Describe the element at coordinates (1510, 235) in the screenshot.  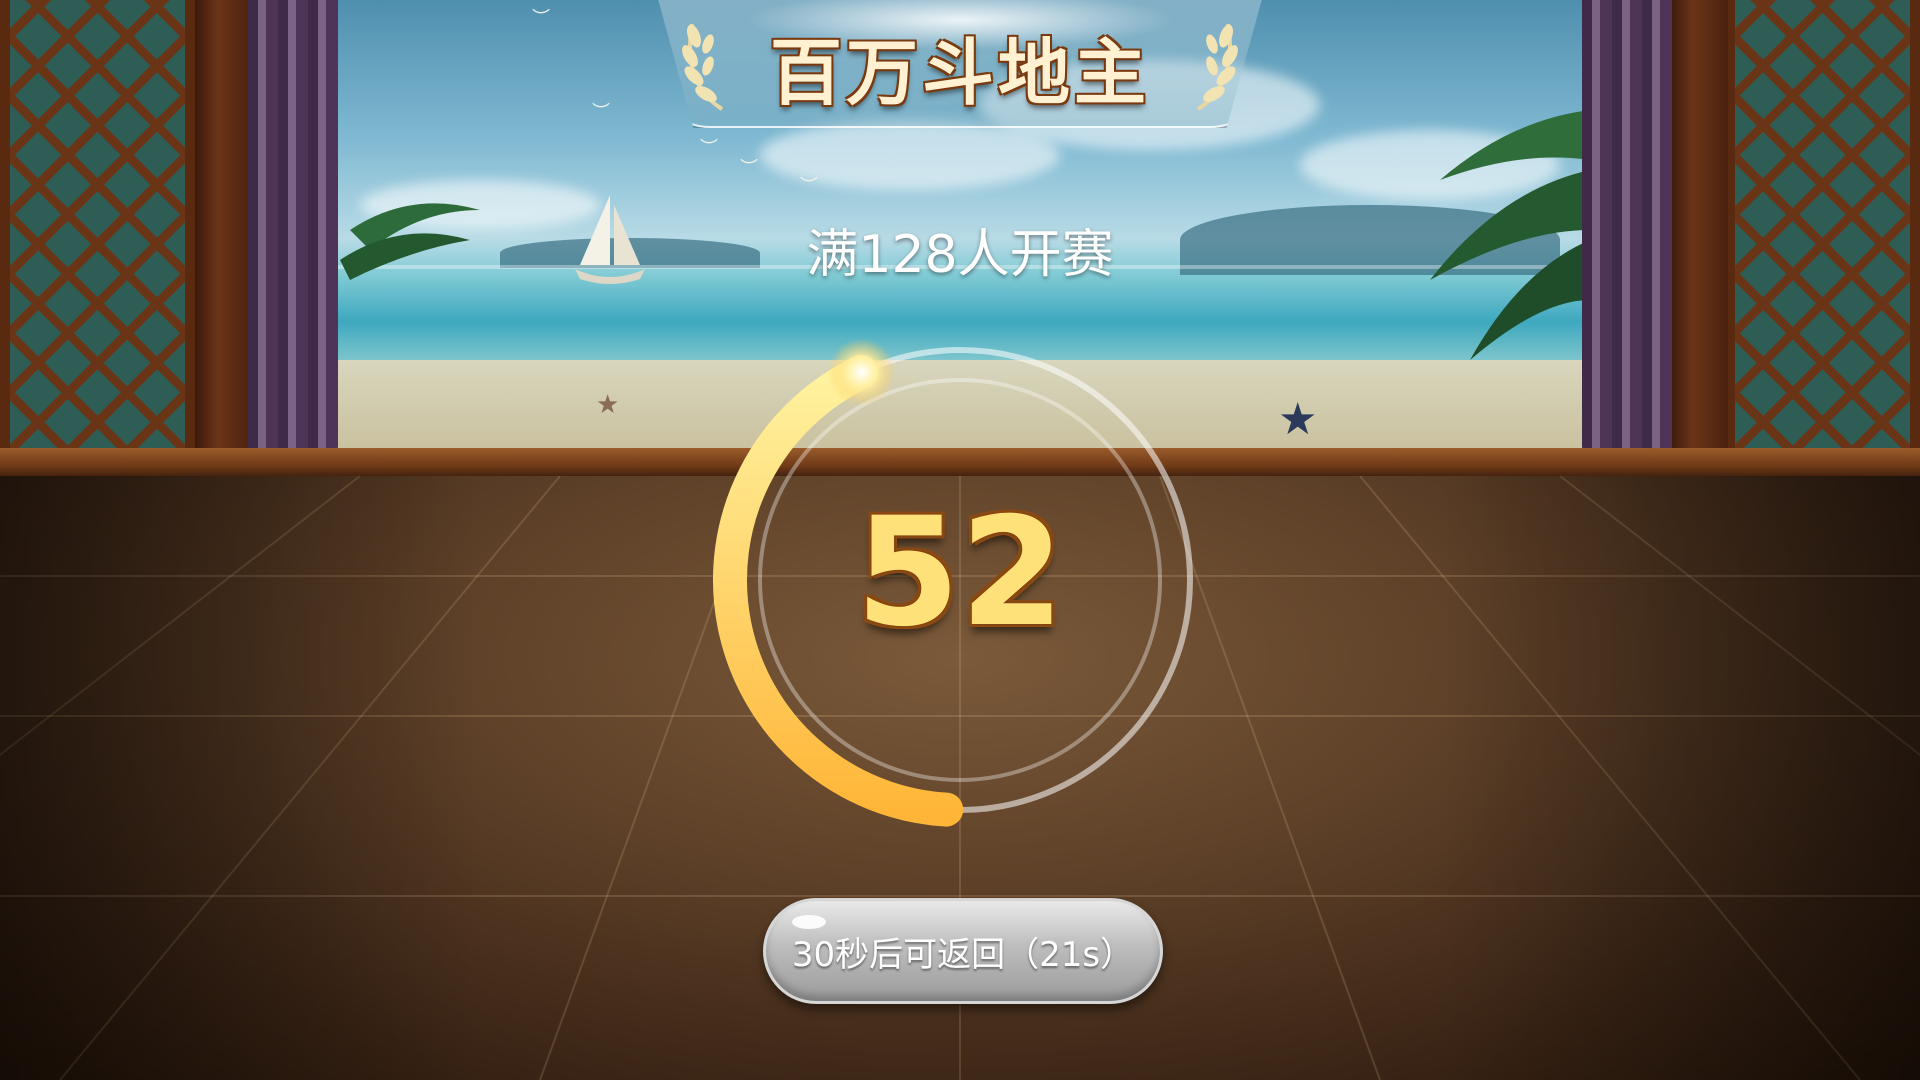
I see `palm-tree-right-icon` at that location.